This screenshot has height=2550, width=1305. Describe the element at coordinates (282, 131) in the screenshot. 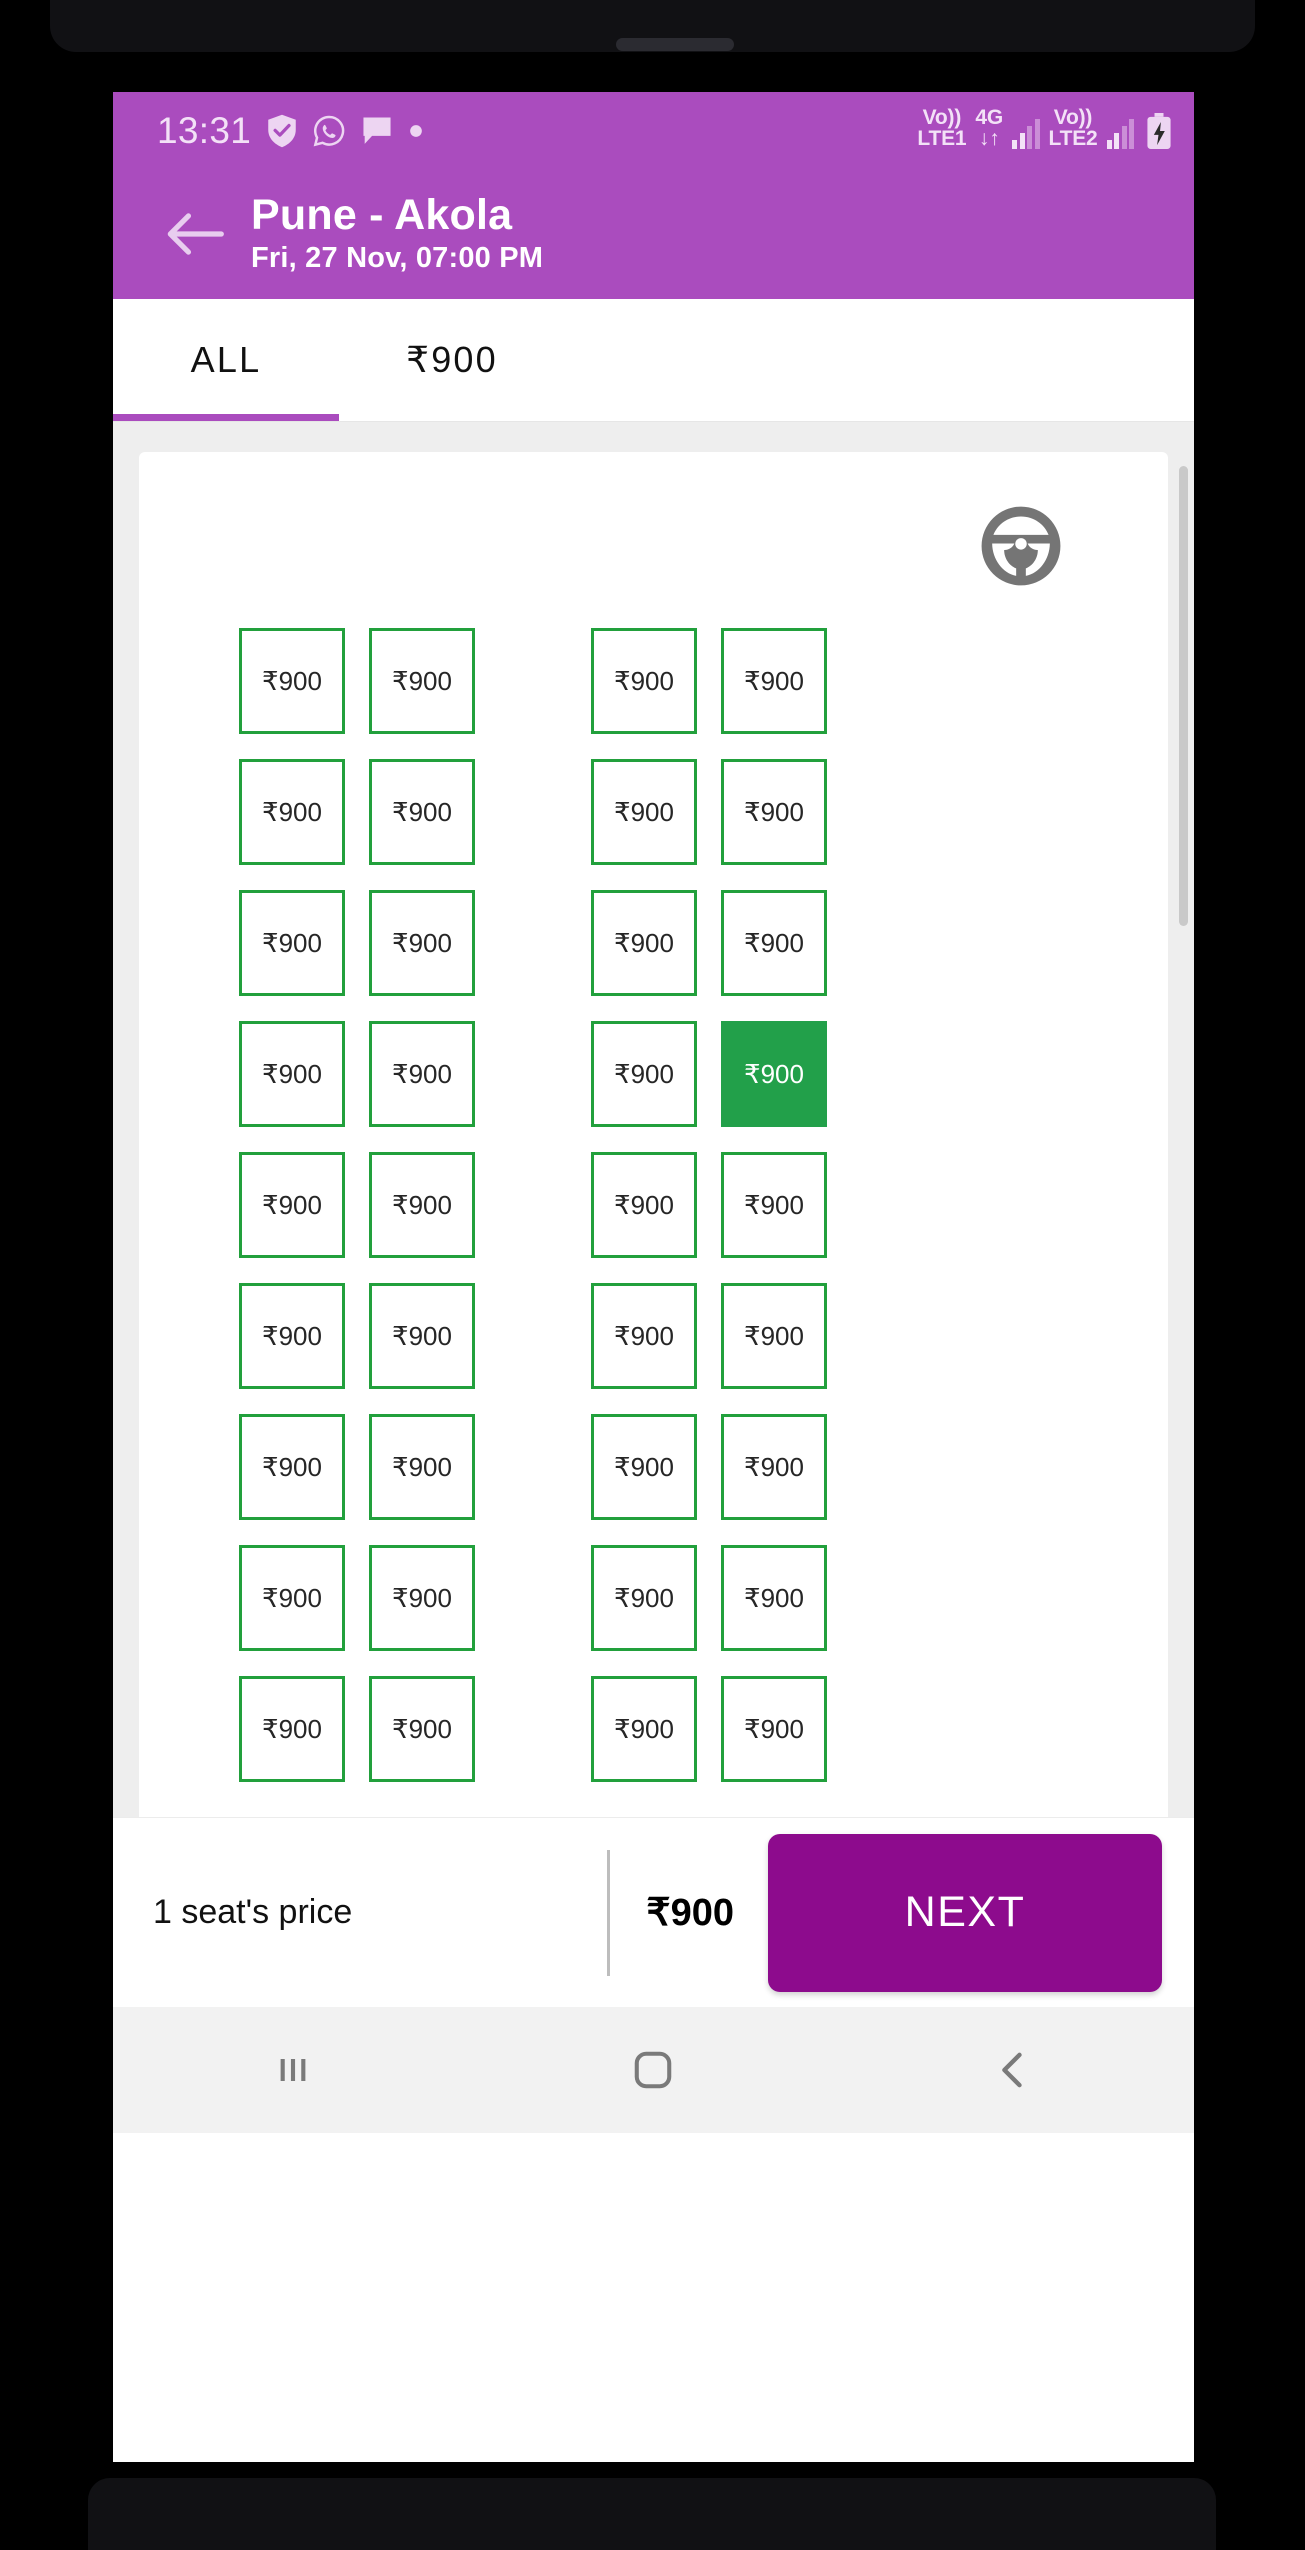

I see `shield-check-icon` at that location.